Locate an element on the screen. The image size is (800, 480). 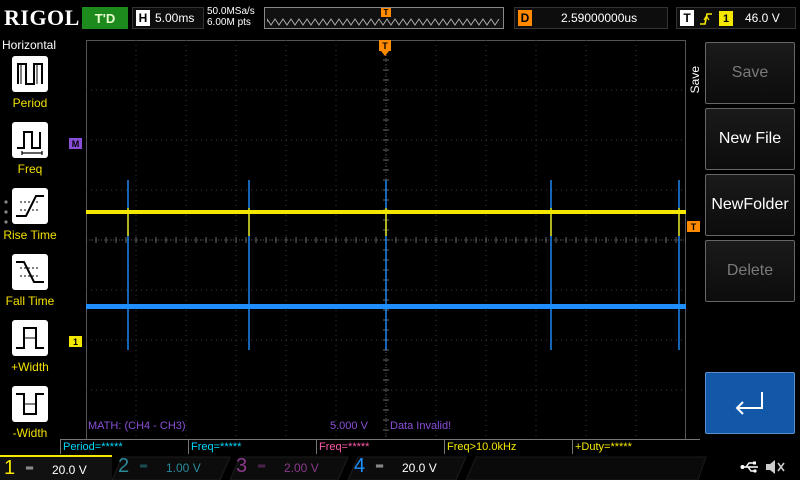
panel-title: Save is located at coordinates (695, 80).